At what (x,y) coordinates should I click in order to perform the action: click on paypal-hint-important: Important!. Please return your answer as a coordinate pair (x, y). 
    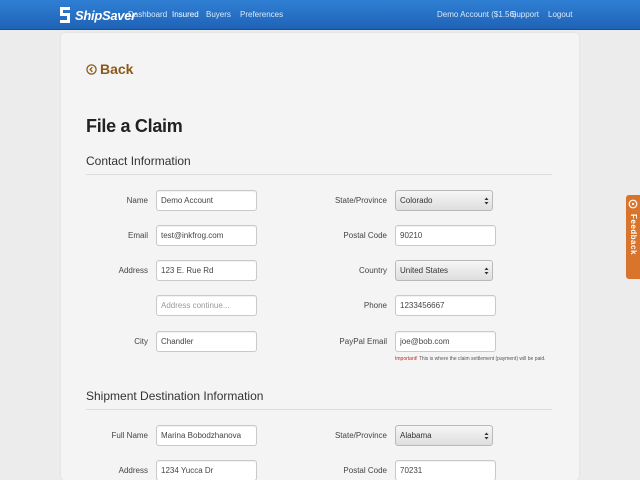
    Looking at the image, I should click on (406, 359).